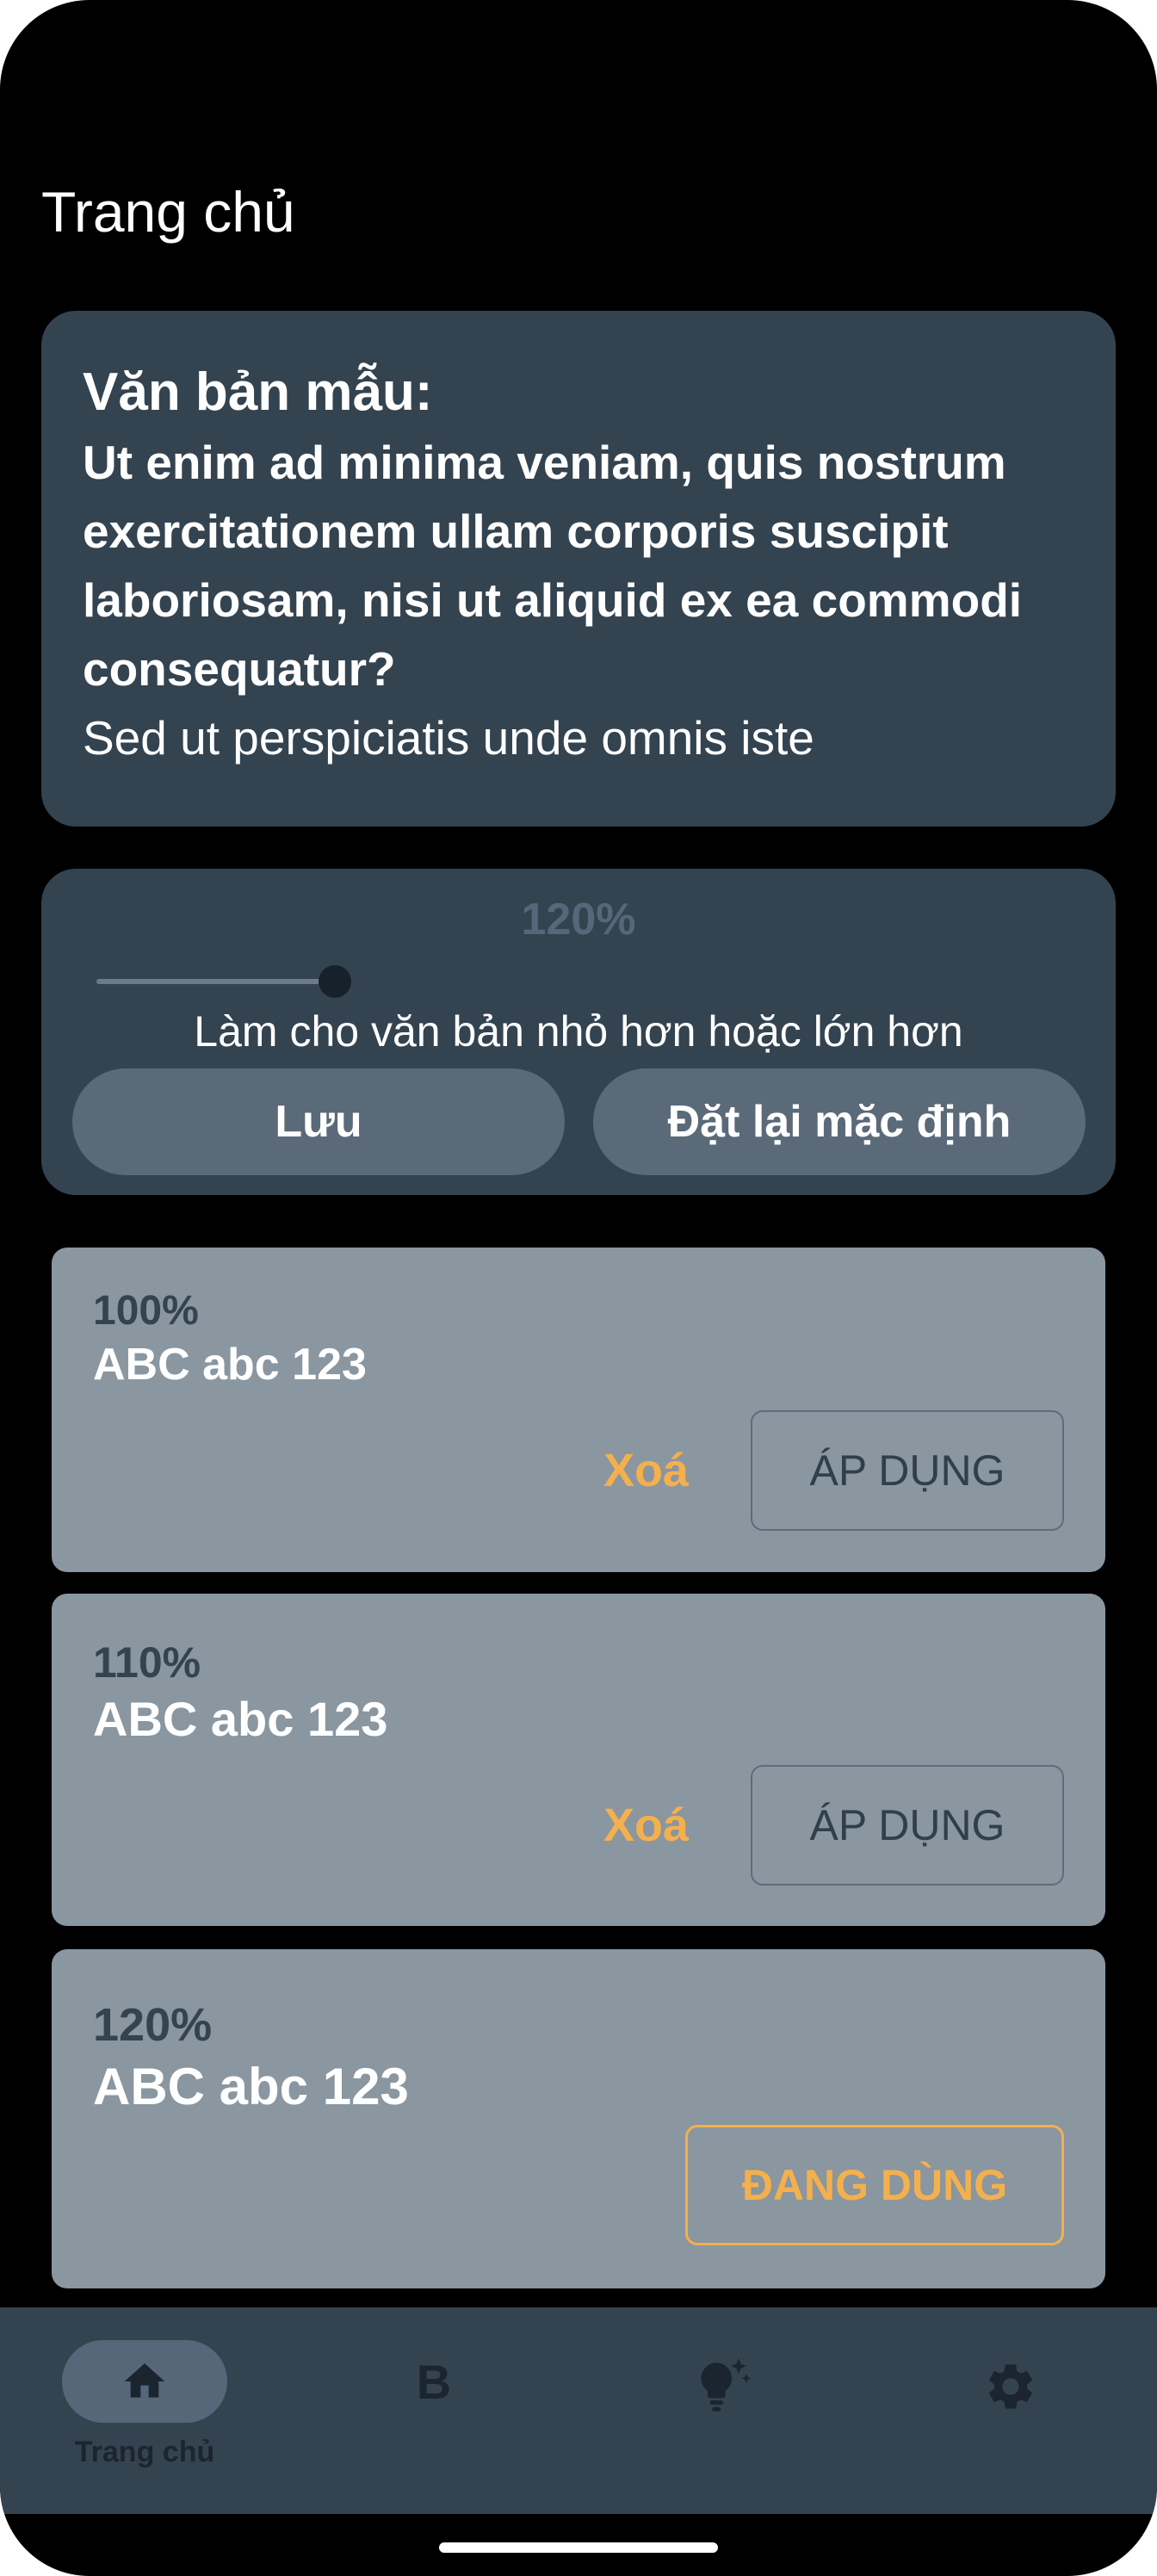  I want to click on home-indicator, so click(579, 2547).